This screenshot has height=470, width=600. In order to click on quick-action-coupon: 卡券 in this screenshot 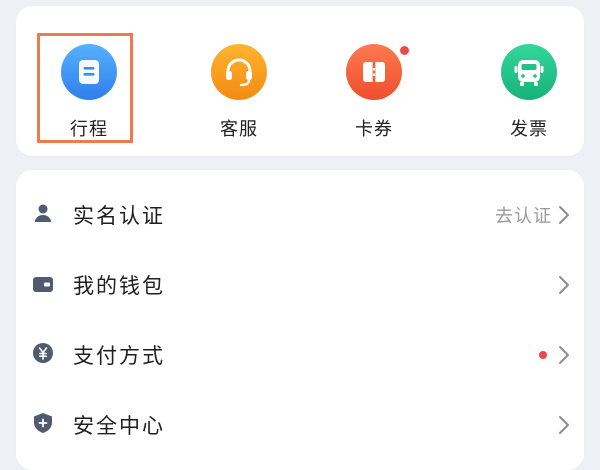, I will do `click(374, 81)`.